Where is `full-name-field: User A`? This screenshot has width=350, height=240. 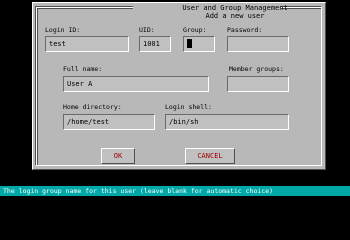
full-name-field: User A is located at coordinates (136, 84).